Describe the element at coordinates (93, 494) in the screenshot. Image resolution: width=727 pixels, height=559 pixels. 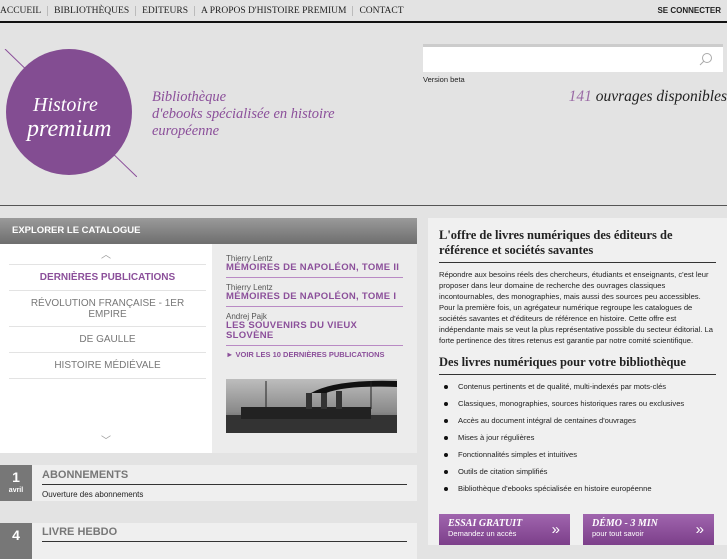
I see `news-body: Ouverture des abonnements` at that location.